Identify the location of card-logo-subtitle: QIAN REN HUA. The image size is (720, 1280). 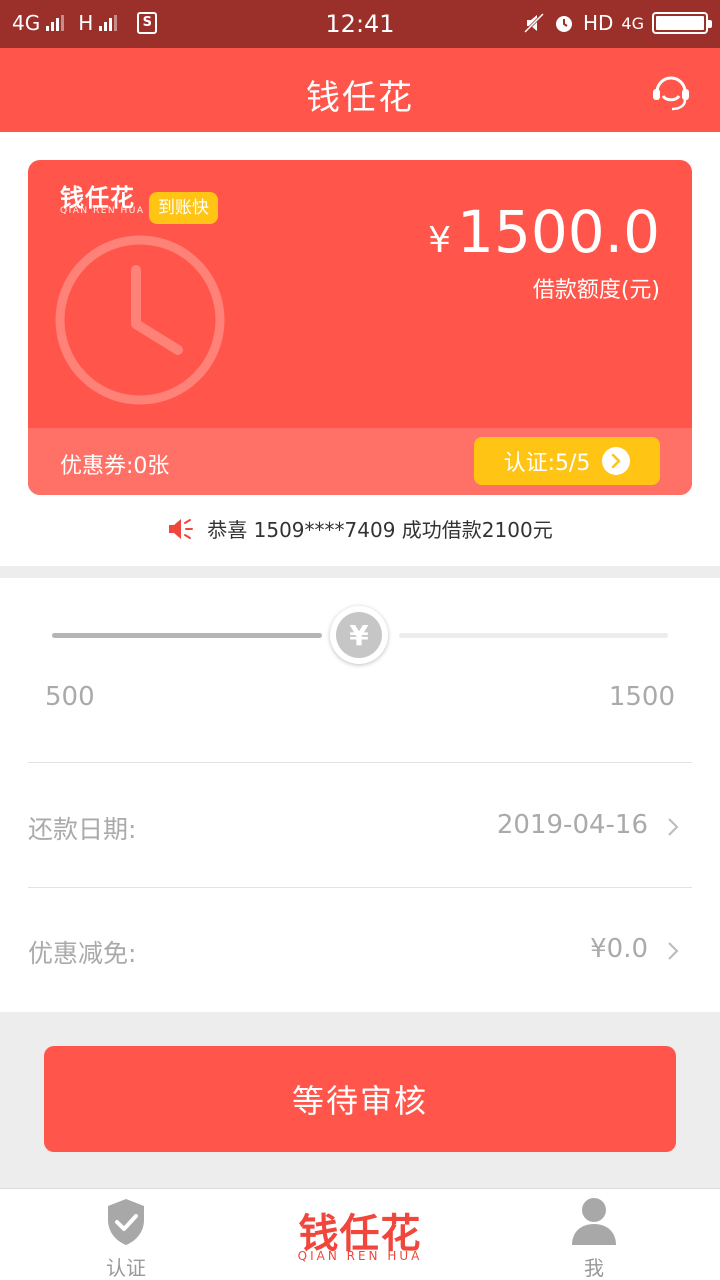
(102, 211).